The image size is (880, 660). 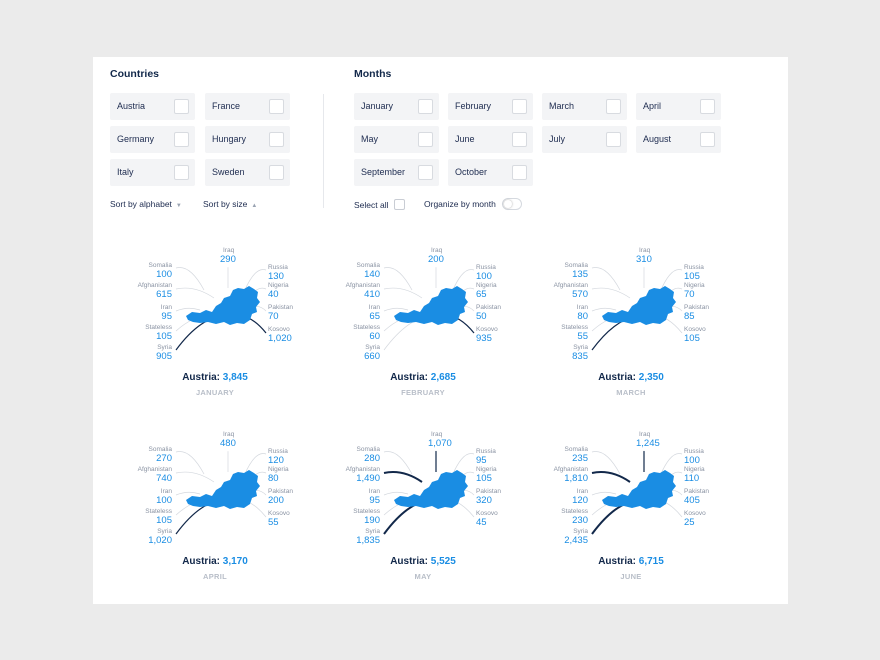 I want to click on sort-by-size: Sort by size ▲, so click(x=230, y=204).